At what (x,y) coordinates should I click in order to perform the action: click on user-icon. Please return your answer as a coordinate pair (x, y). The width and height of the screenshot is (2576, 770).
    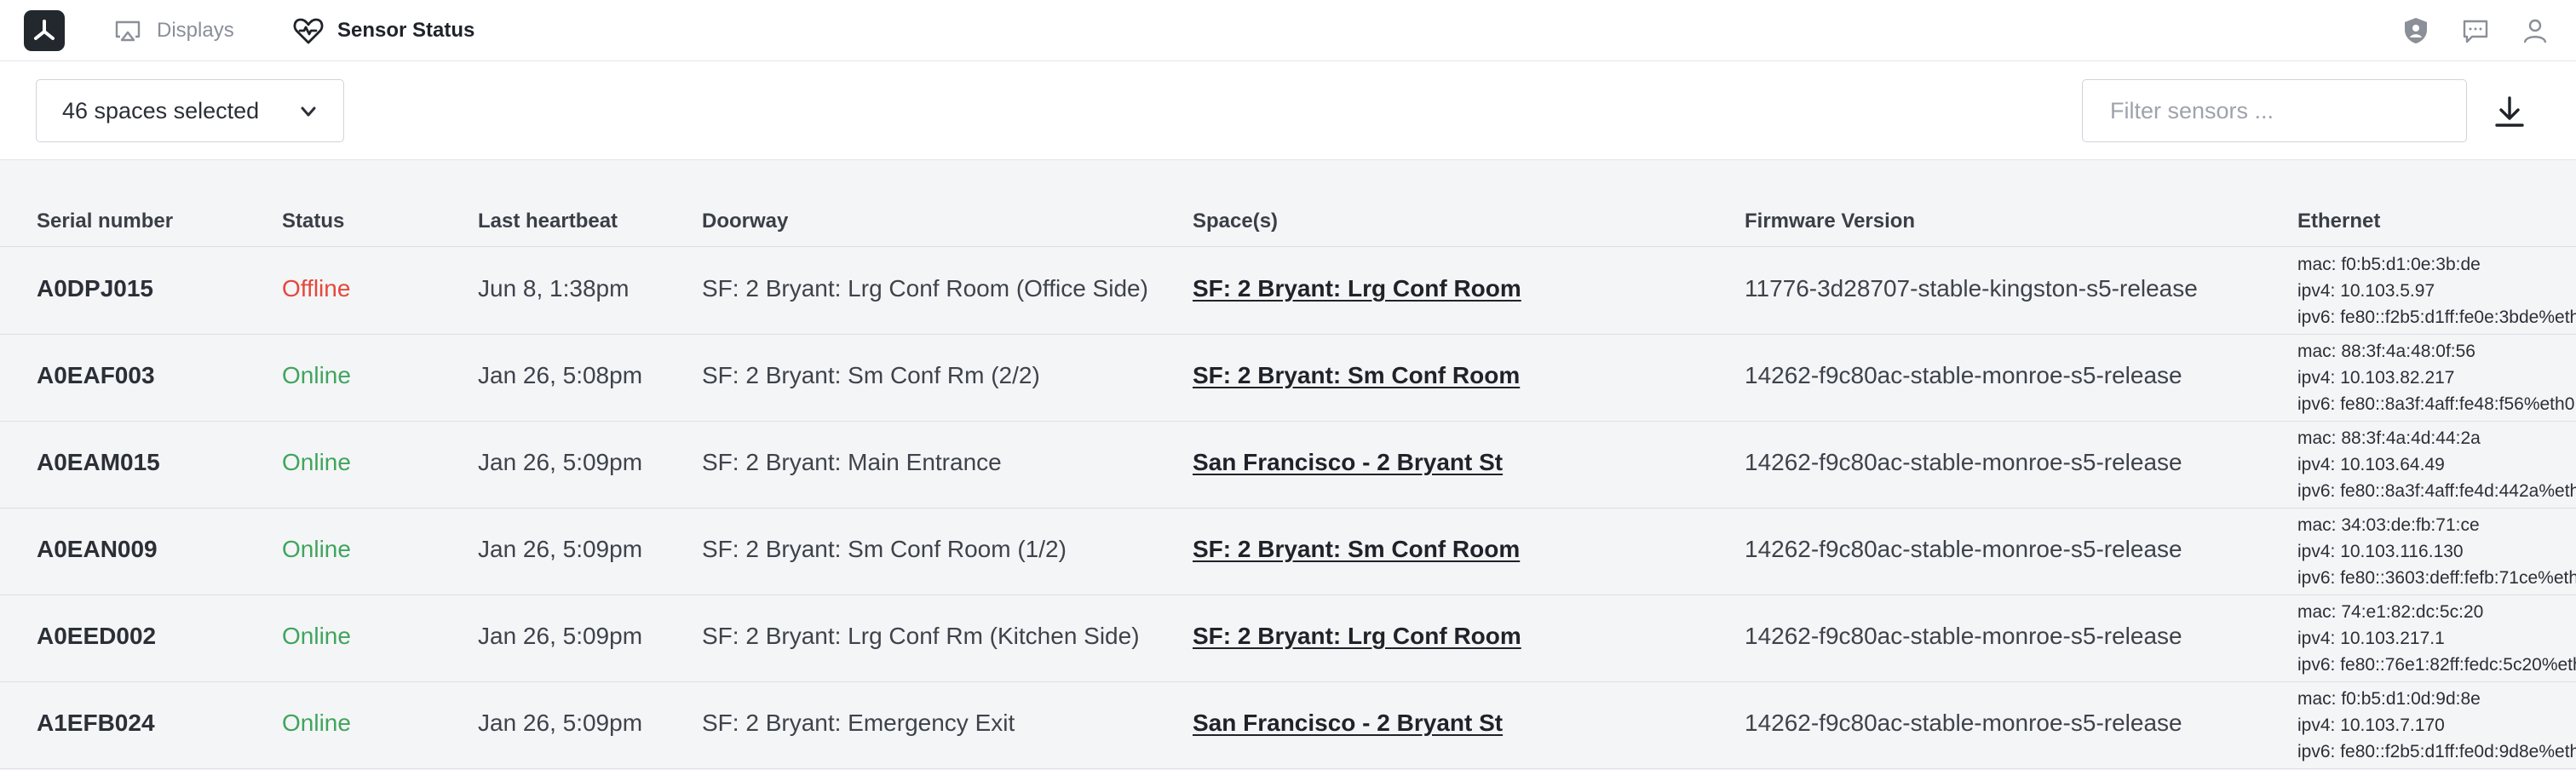
    Looking at the image, I should click on (2535, 31).